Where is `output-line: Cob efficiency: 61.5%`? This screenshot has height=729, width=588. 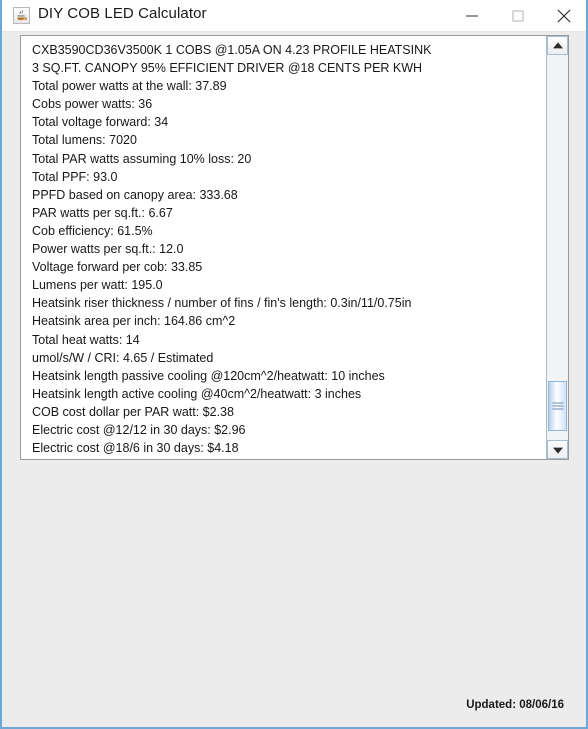 output-line: Cob efficiency: 61.5% is located at coordinates (92, 230).